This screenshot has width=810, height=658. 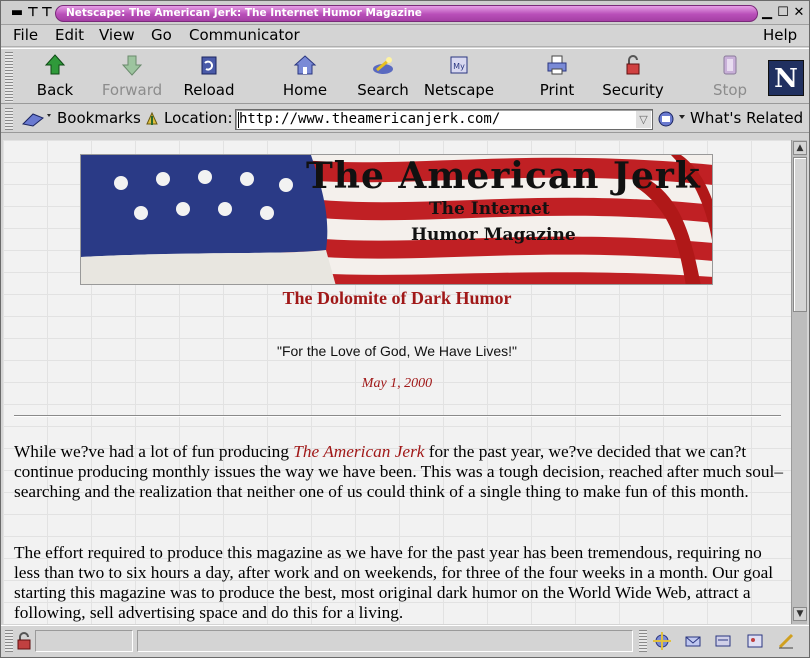 I want to click on print-label: Print, so click(x=557, y=90).